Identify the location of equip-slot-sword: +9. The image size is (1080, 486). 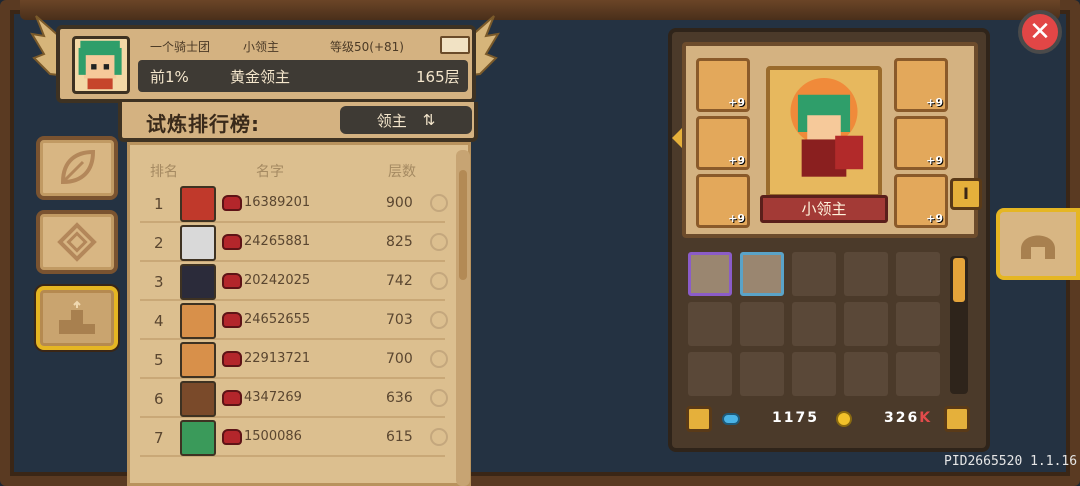
(921, 201).